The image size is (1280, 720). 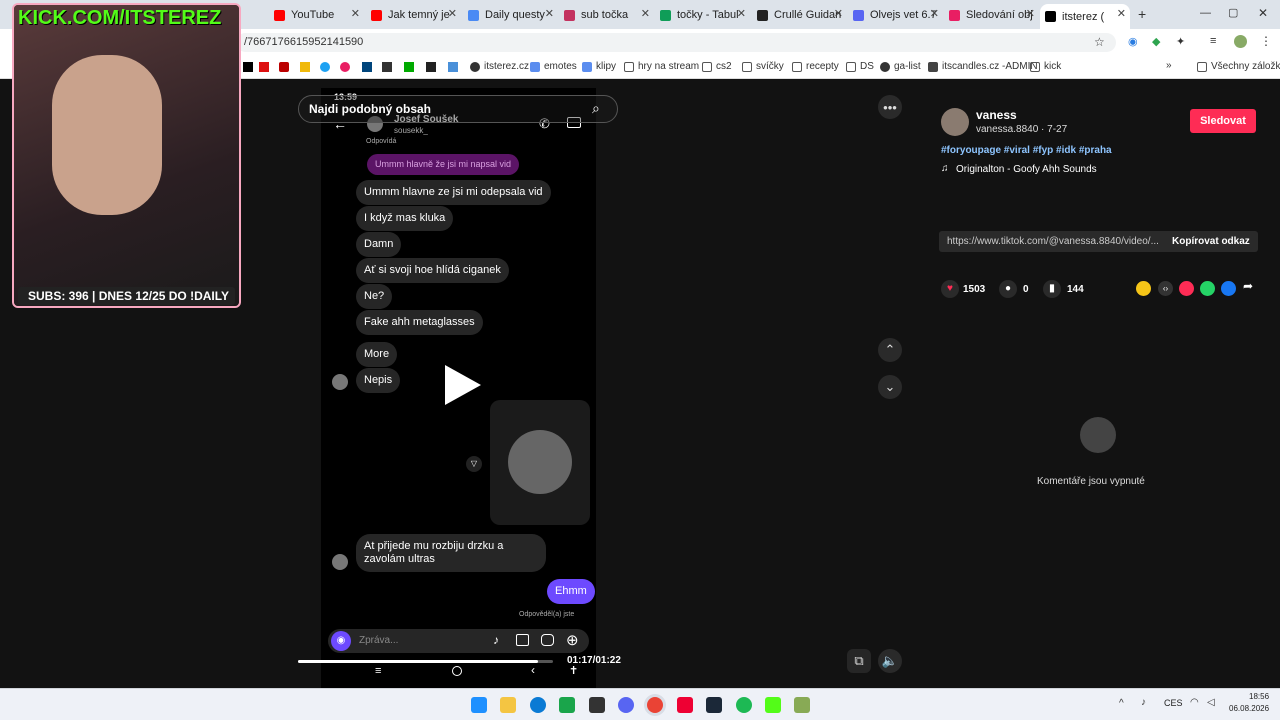 I want to click on copy-link-button: Kopírovat odkaz, so click(x=1211, y=241).